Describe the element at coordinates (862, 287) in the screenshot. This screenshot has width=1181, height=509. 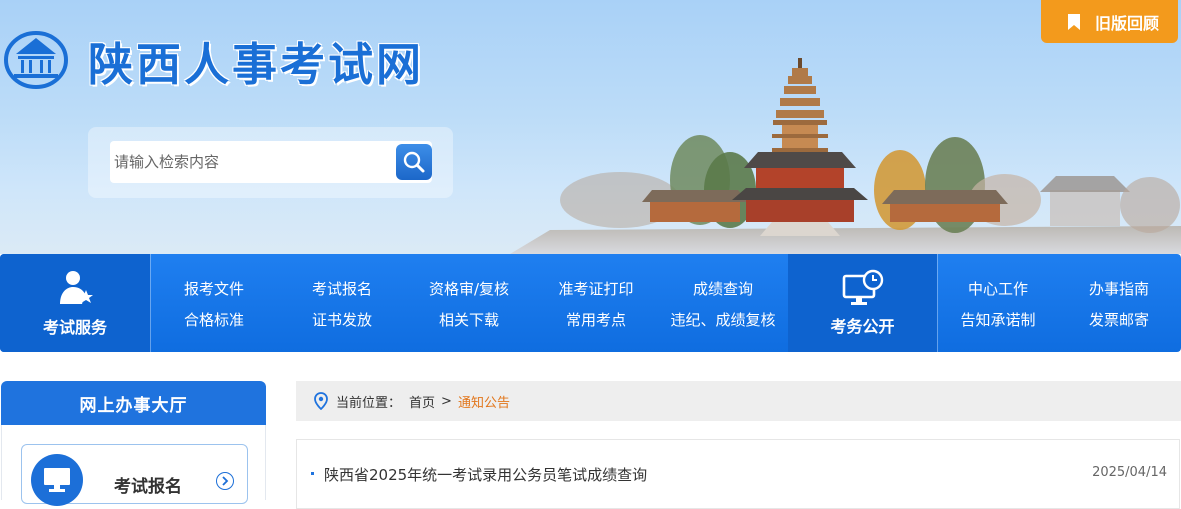
I see `monitor-clock-icon` at that location.